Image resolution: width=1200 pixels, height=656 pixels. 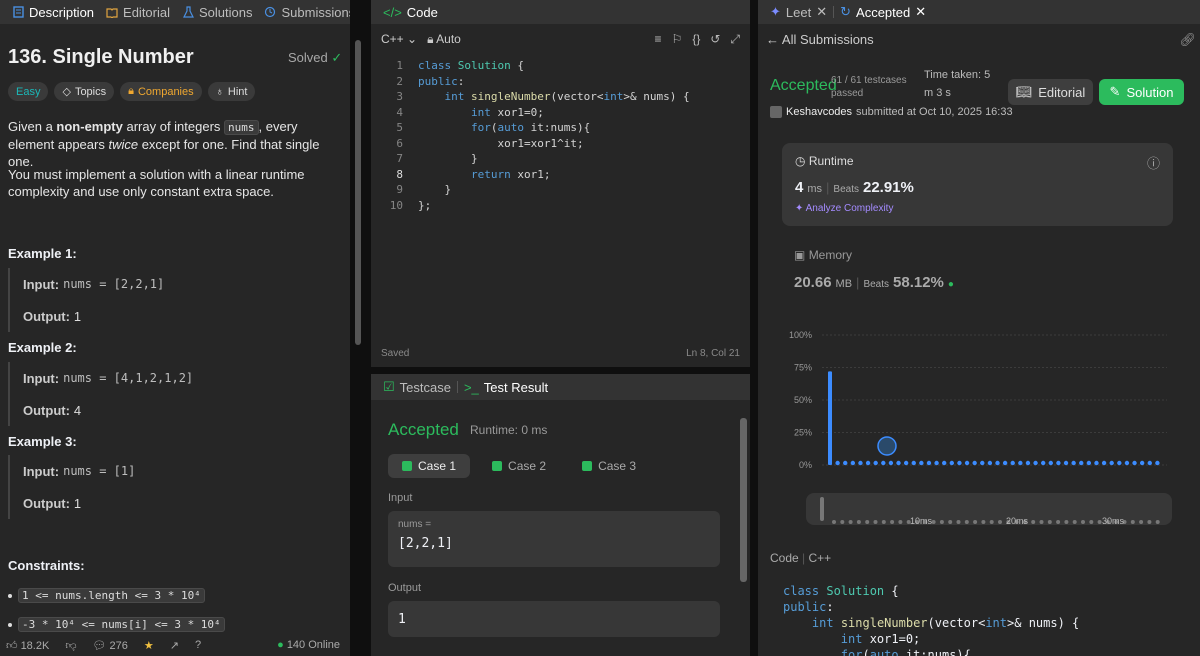 I want to click on tab-description: Description, so click(x=53, y=12).